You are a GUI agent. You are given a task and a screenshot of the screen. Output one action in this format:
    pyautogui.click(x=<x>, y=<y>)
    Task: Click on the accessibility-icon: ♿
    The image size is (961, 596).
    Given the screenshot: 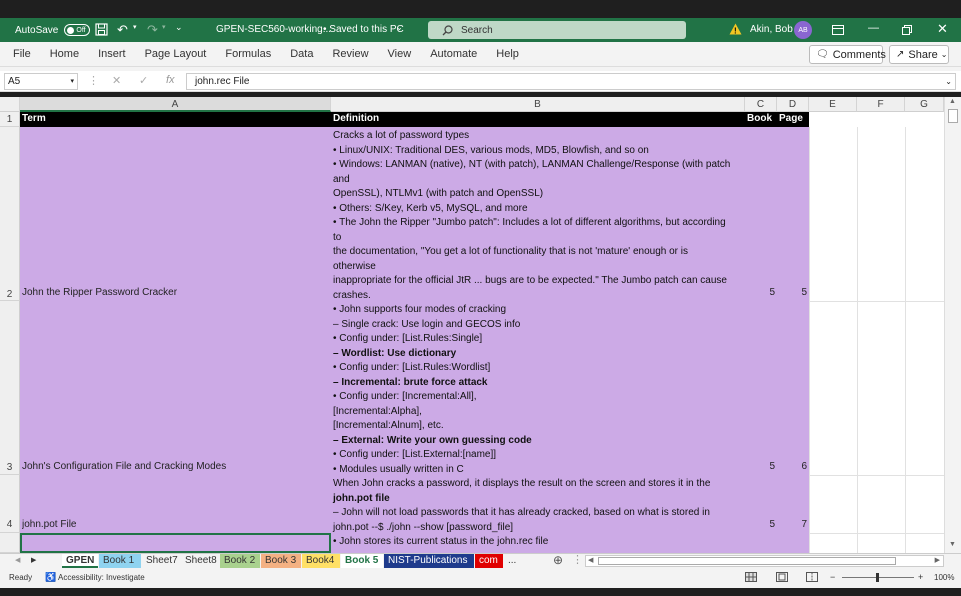 What is the action you would take?
    pyautogui.click(x=50, y=577)
    